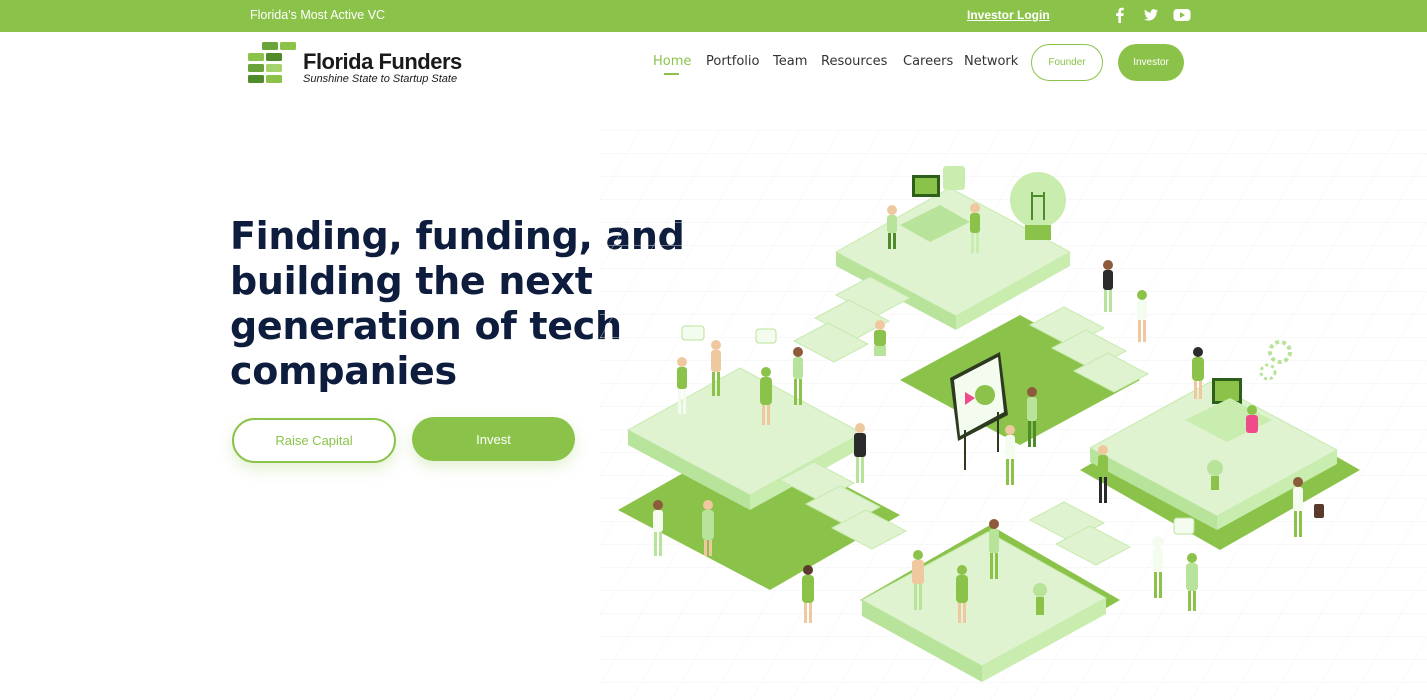 The height and width of the screenshot is (700, 1427). I want to click on nav-resources: Resources, so click(854, 61).